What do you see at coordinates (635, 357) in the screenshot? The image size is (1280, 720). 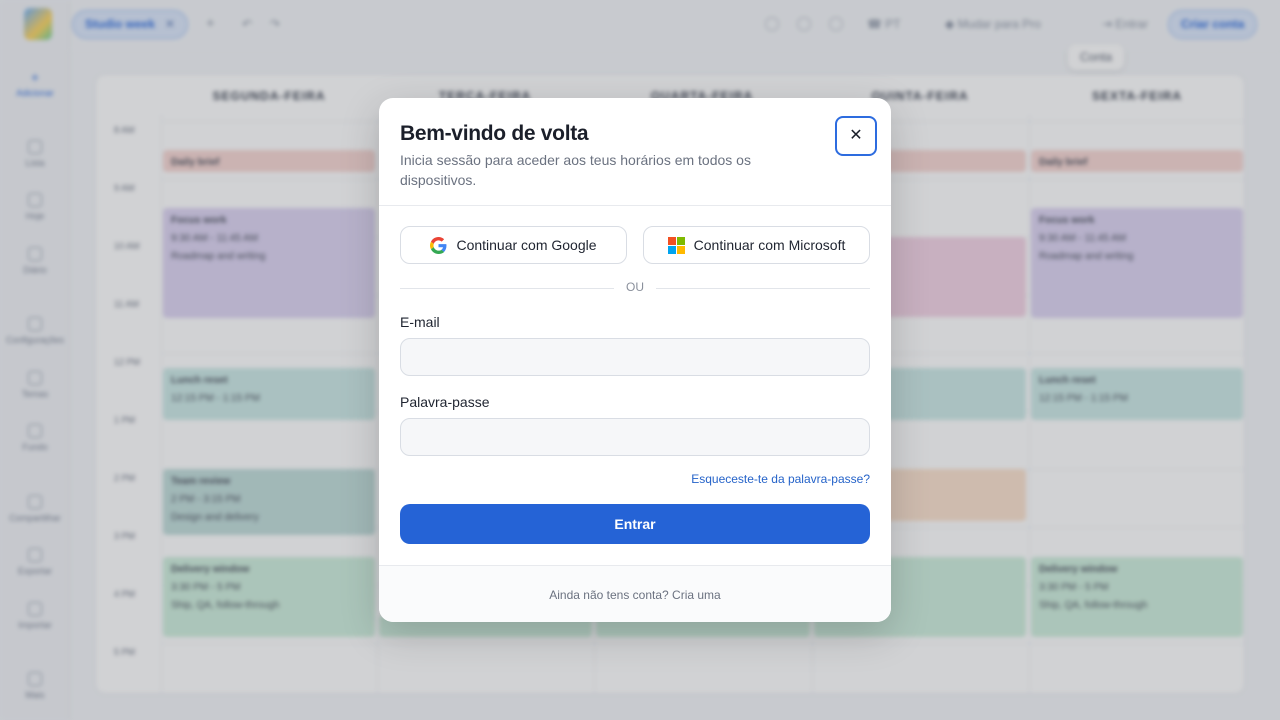 I see `email-field` at bounding box center [635, 357].